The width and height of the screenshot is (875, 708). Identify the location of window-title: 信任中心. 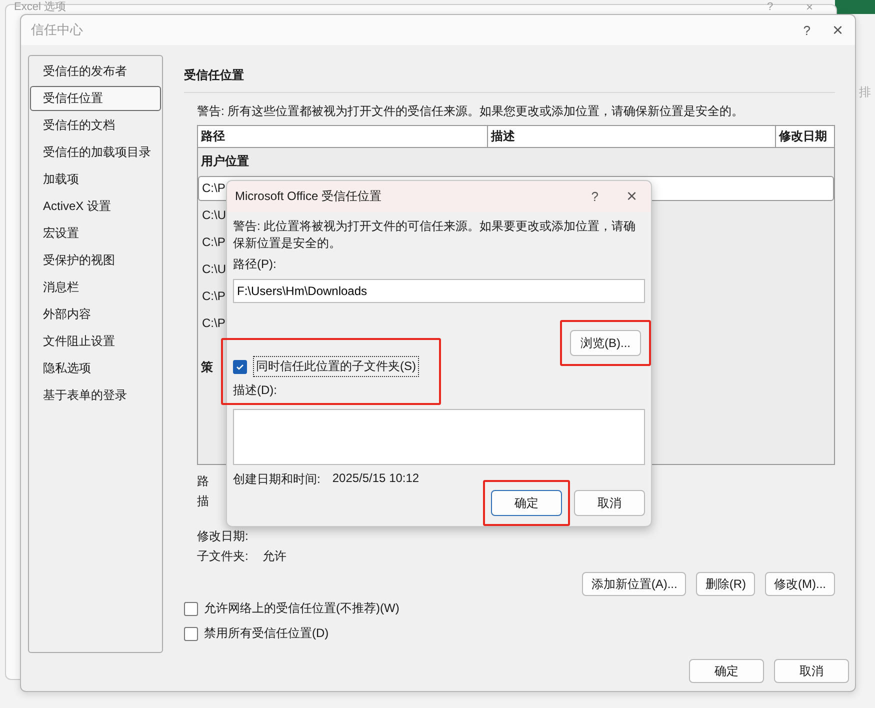
(57, 30).